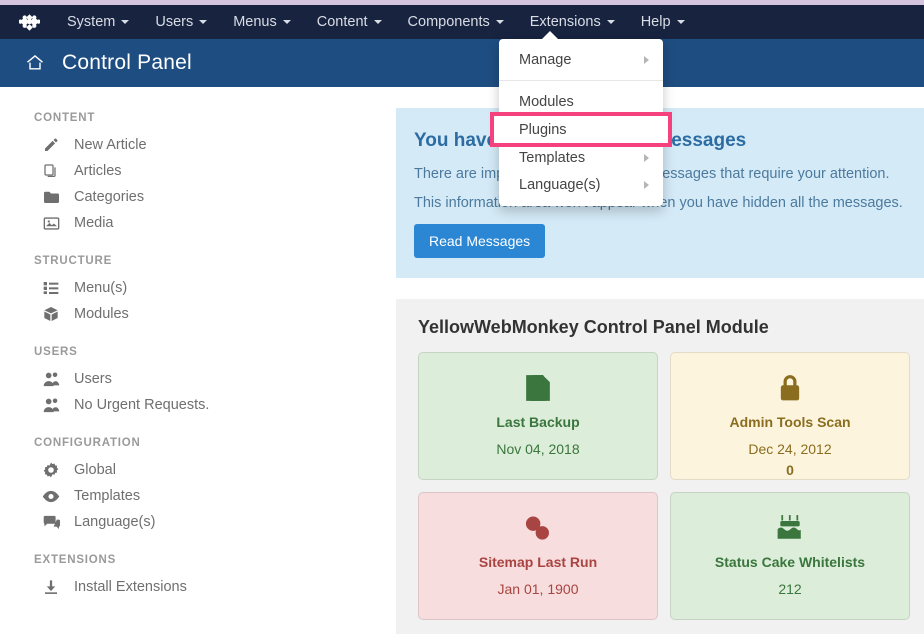 This screenshot has height=634, width=924. I want to click on stat-card-label: Status Cake Whitelists, so click(790, 562).